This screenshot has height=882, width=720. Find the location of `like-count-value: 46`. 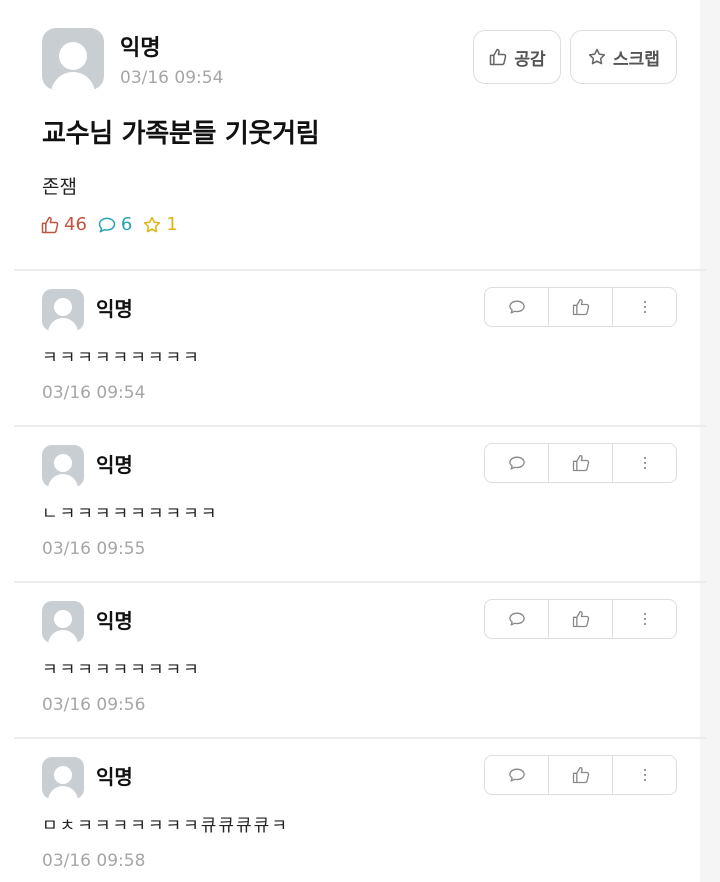

like-count-value: 46 is located at coordinates (75, 224).